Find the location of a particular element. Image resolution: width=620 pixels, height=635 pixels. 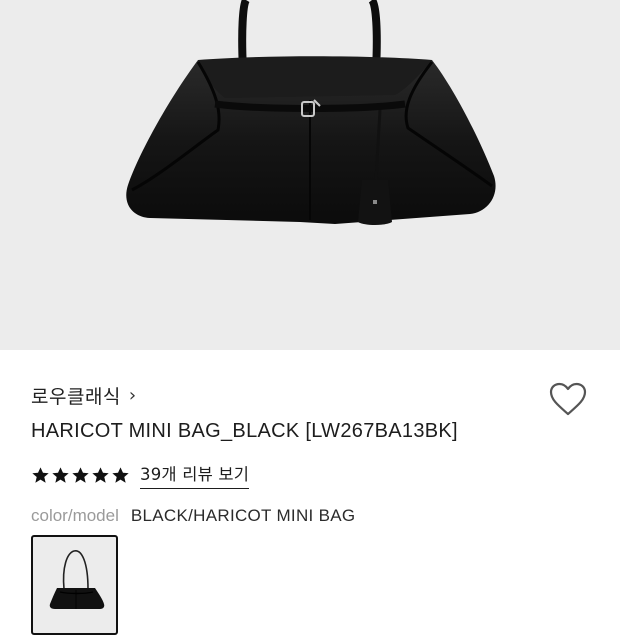

heart-outline-icon is located at coordinates (568, 399).